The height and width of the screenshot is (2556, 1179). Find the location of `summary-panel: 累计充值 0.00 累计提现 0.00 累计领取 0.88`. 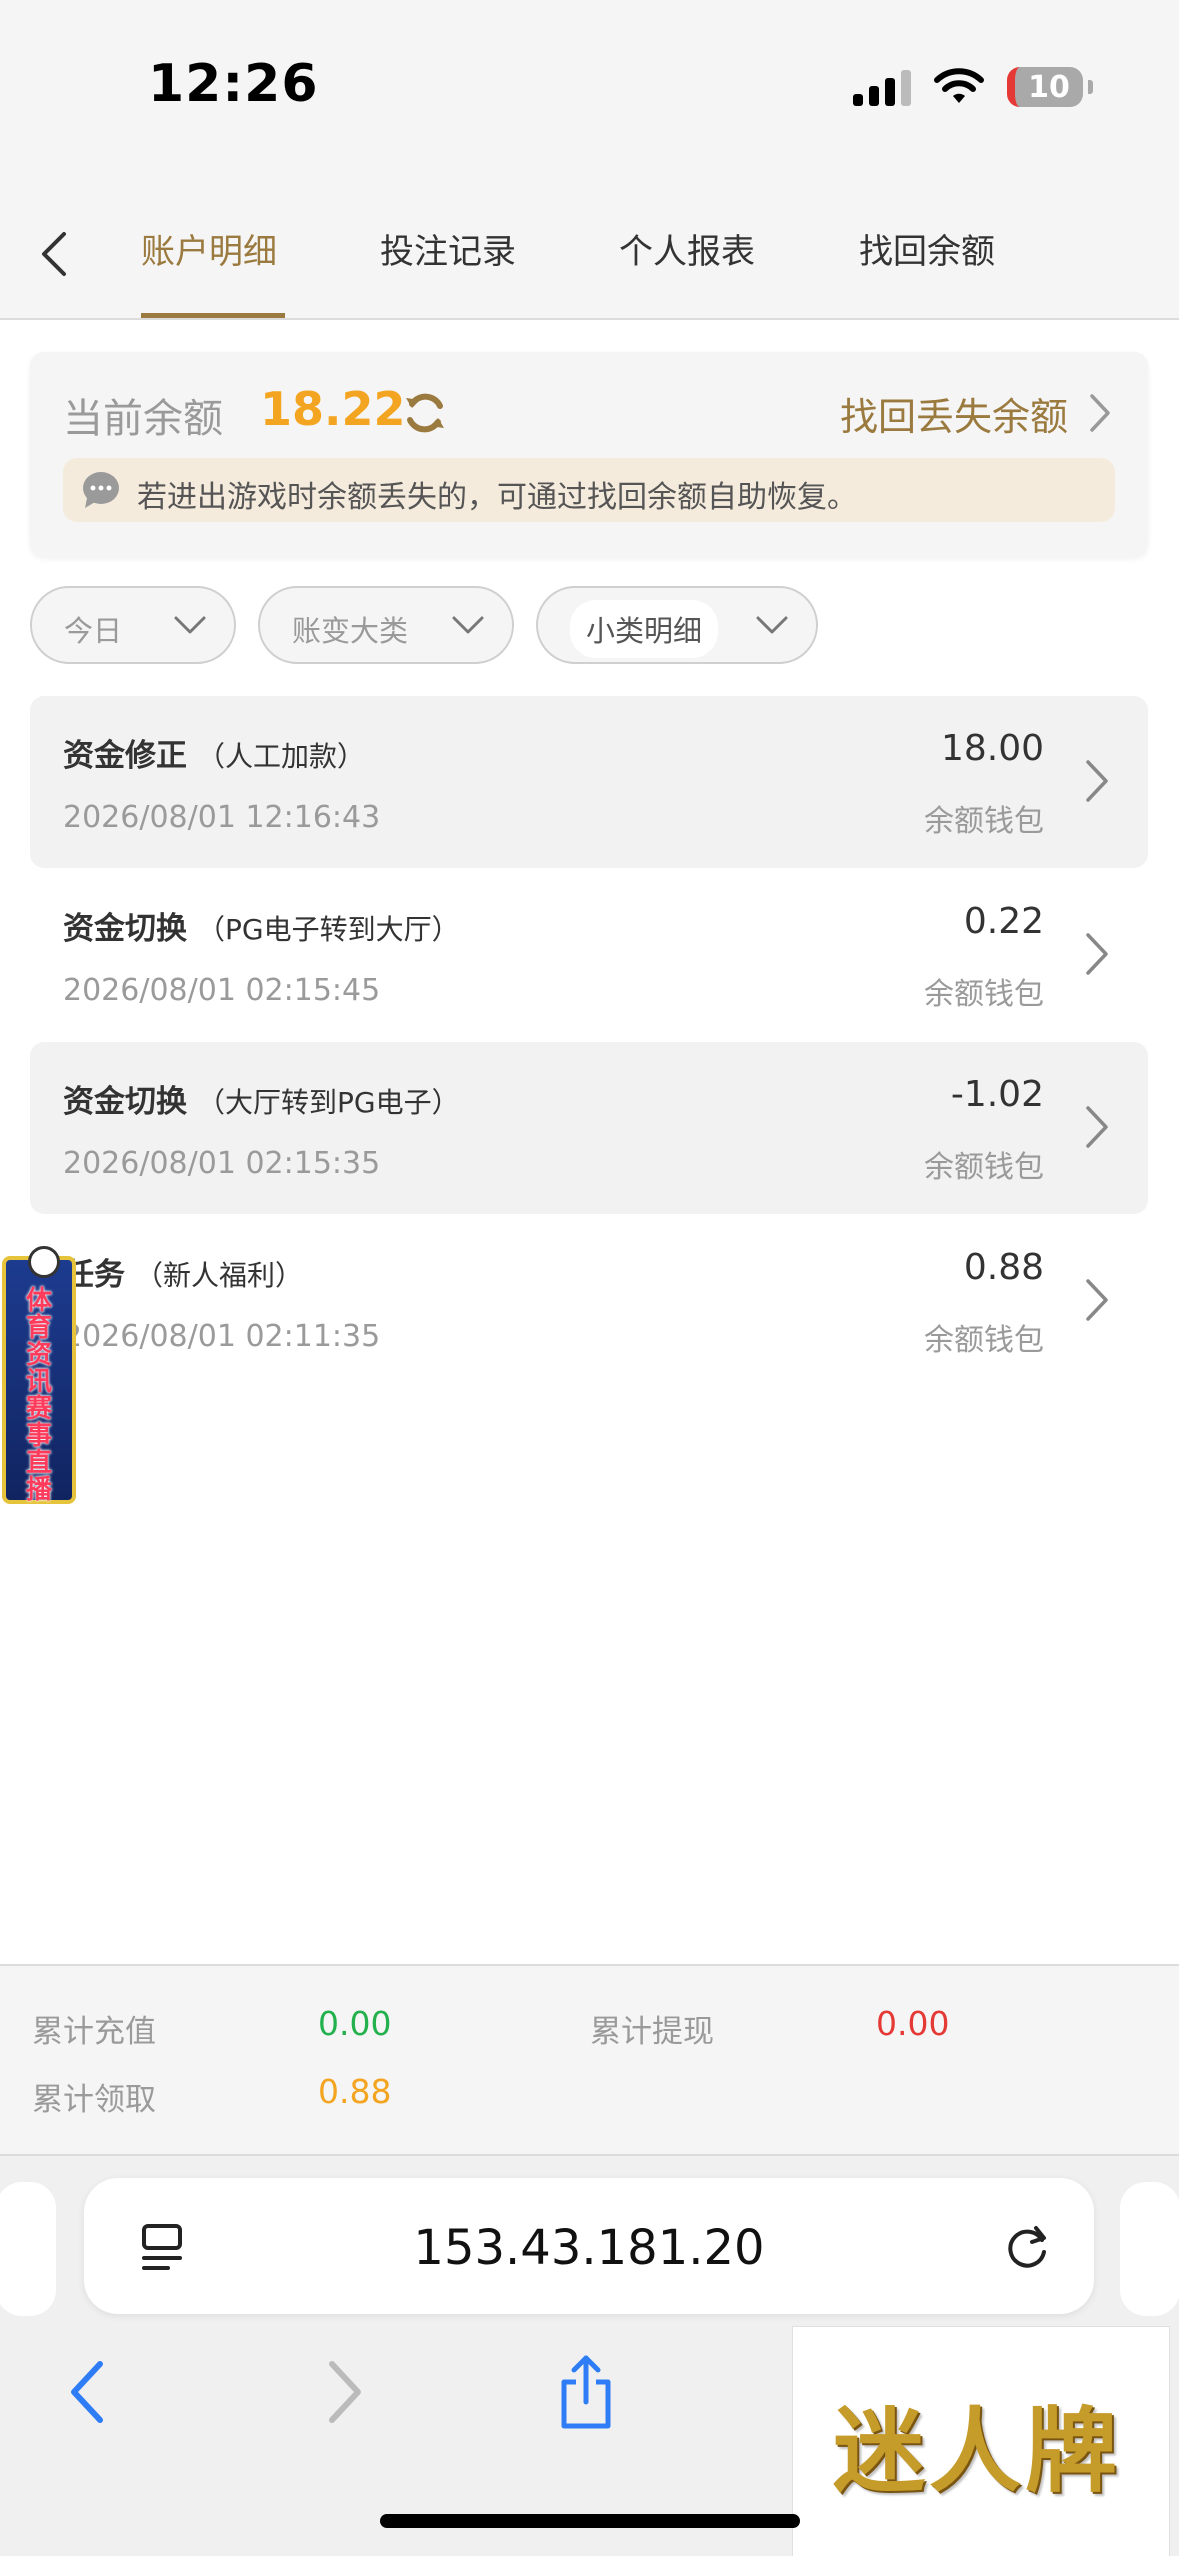

summary-panel: 累计充值 0.00 累计提现 0.00 累计领取 0.88 is located at coordinates (589, 2060).